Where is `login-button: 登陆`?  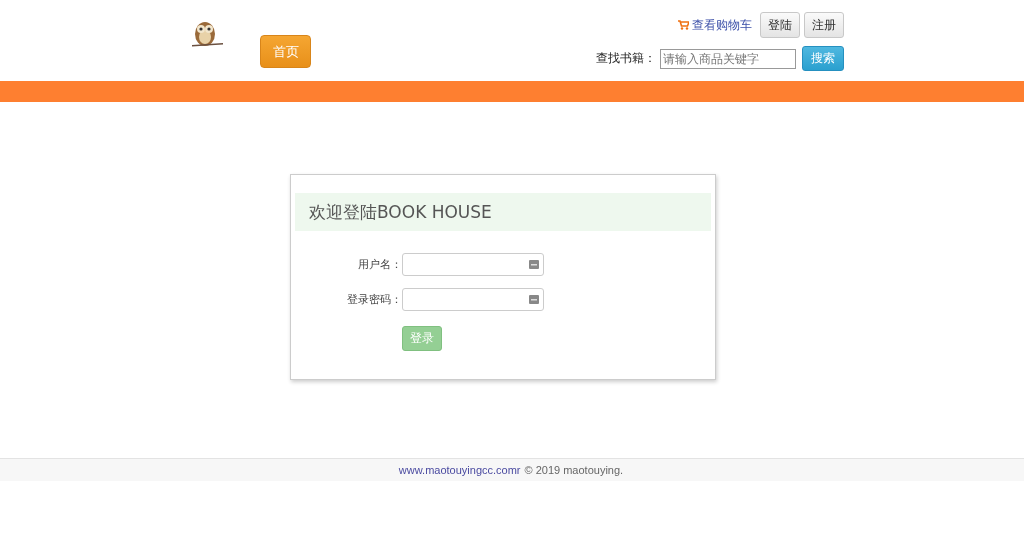
login-button: 登陆 is located at coordinates (780, 25).